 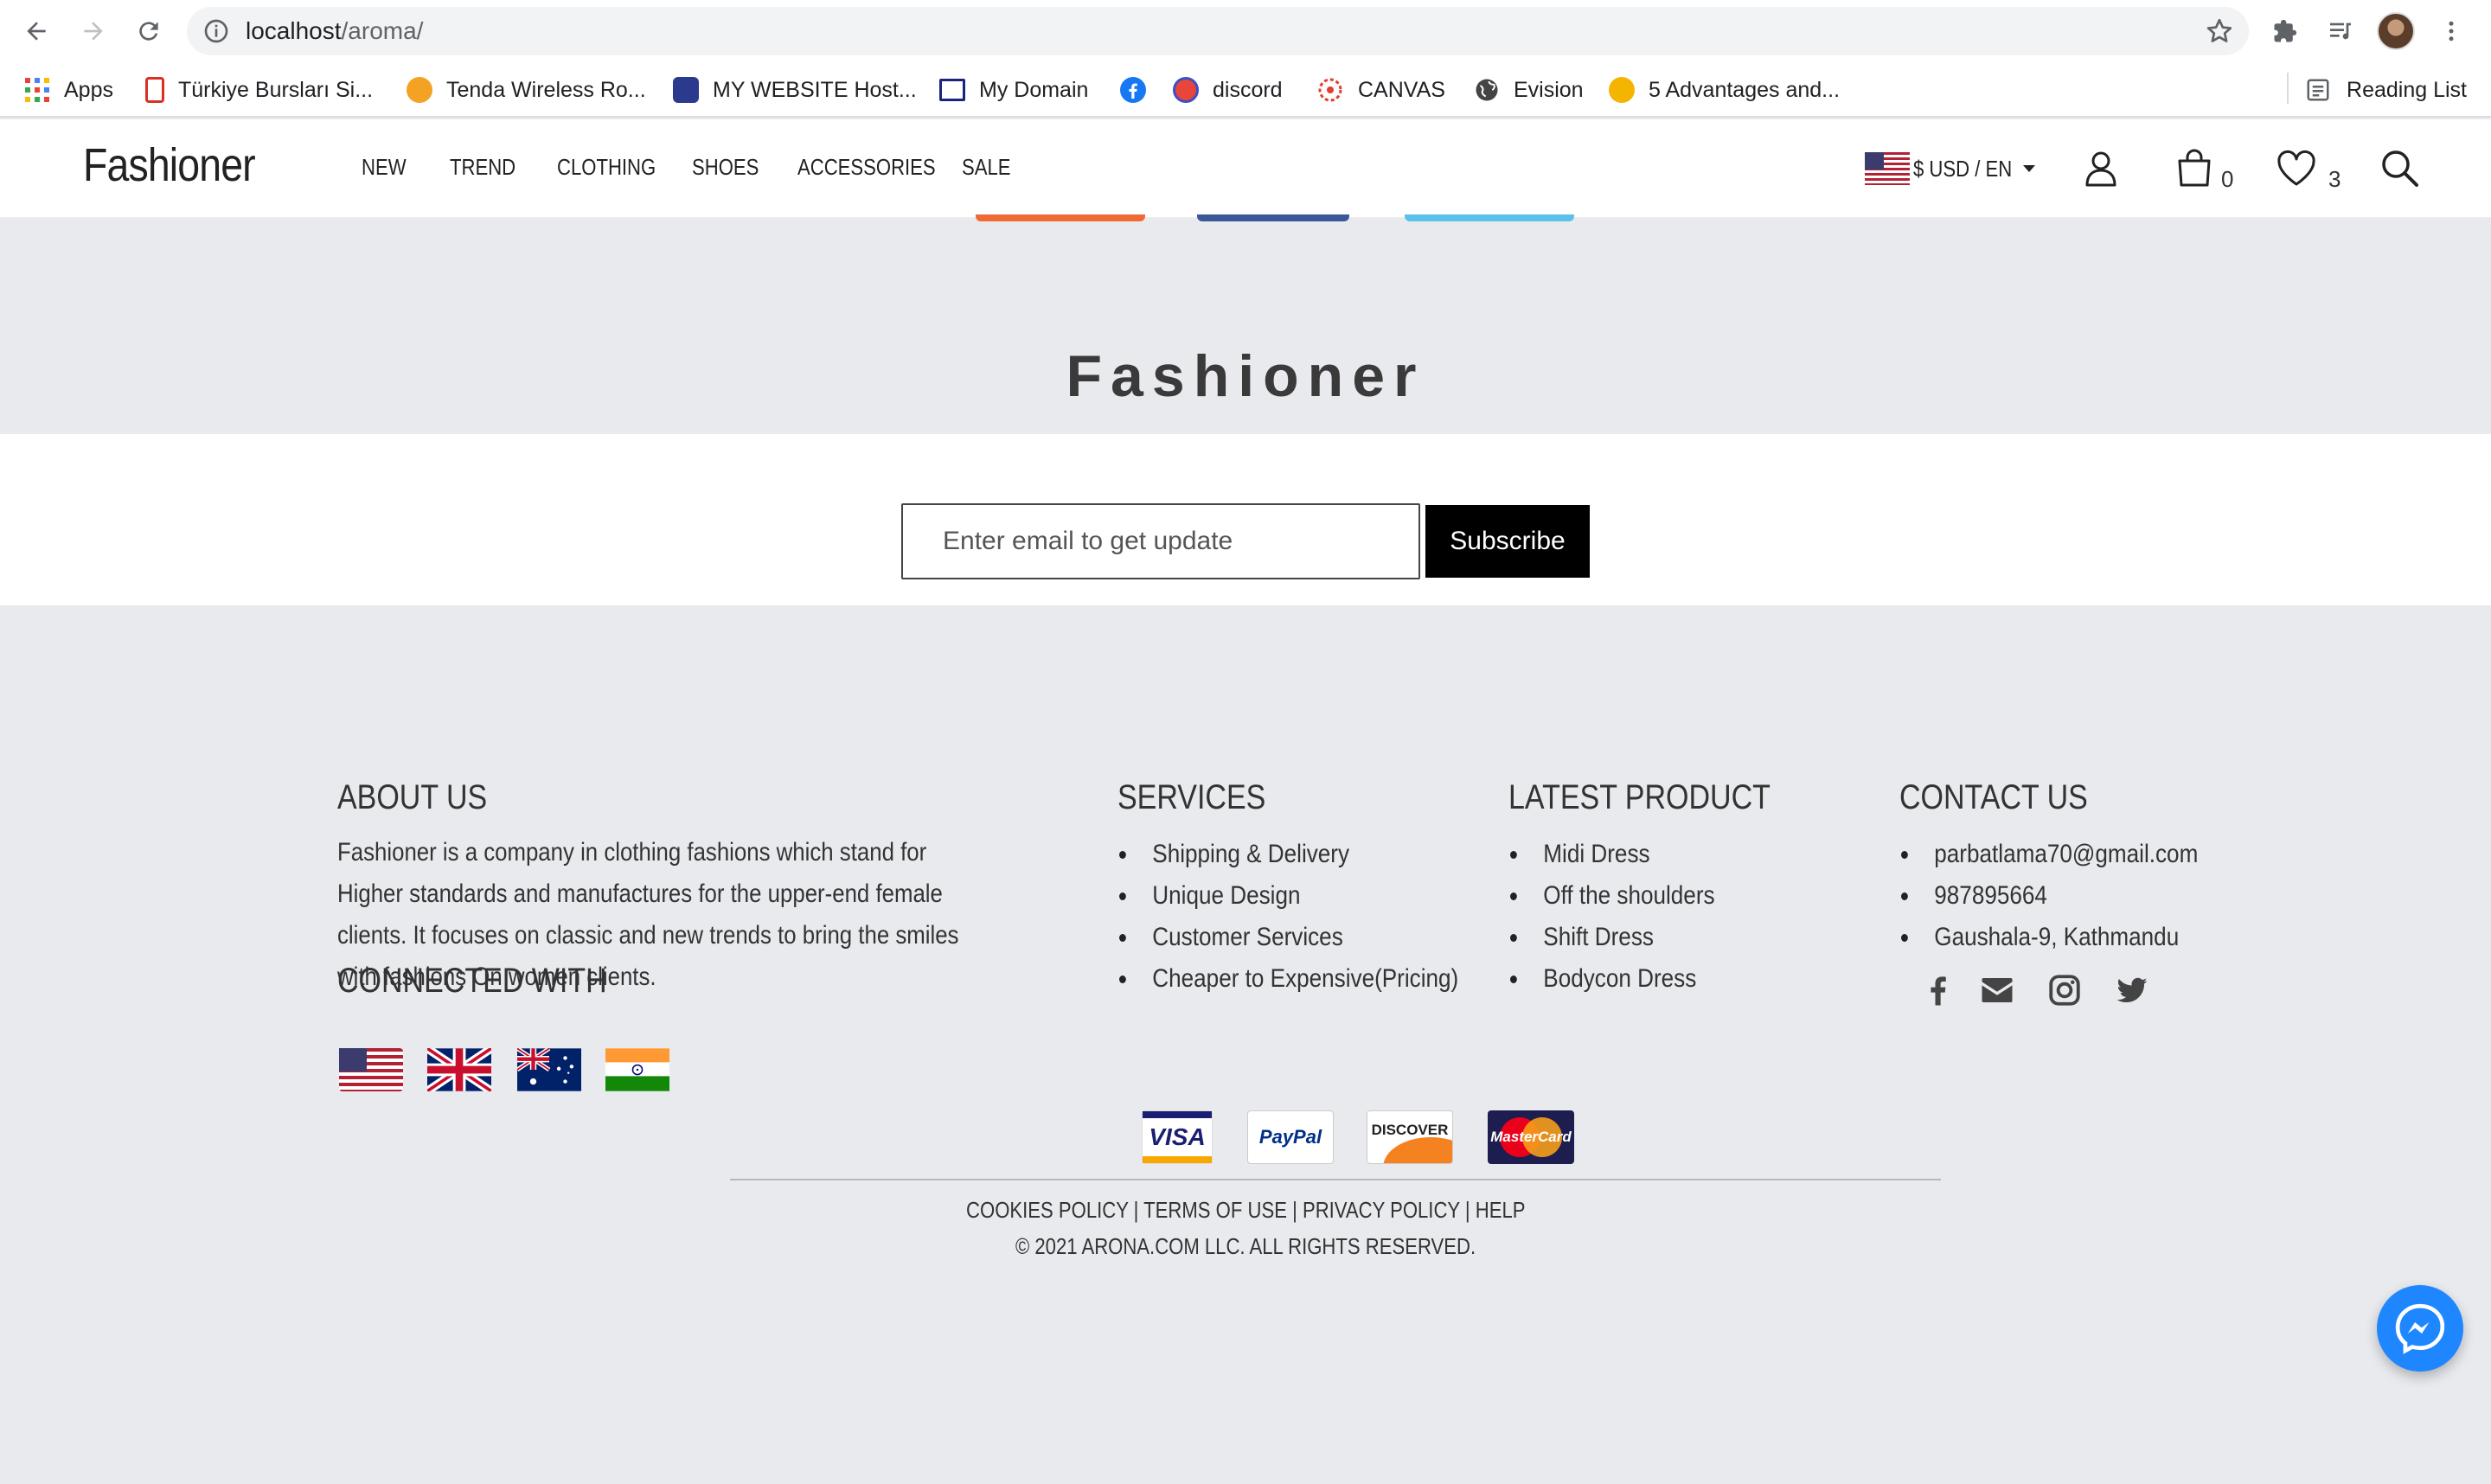 I want to click on extensions-button, so click(x=2285, y=31).